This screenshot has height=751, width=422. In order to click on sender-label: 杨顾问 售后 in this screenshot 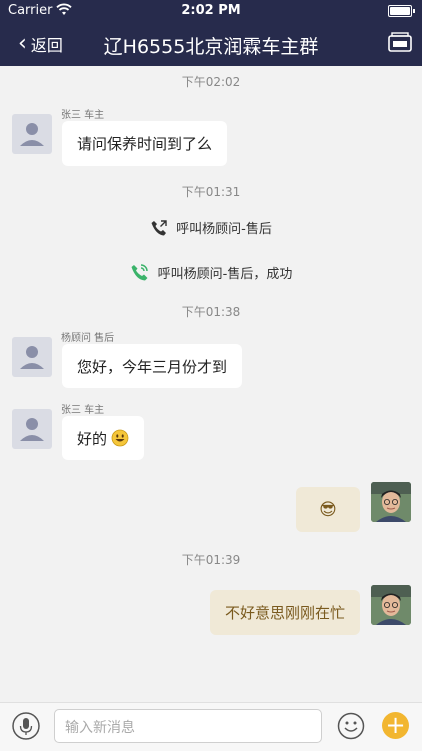, I will do `click(88, 338)`.